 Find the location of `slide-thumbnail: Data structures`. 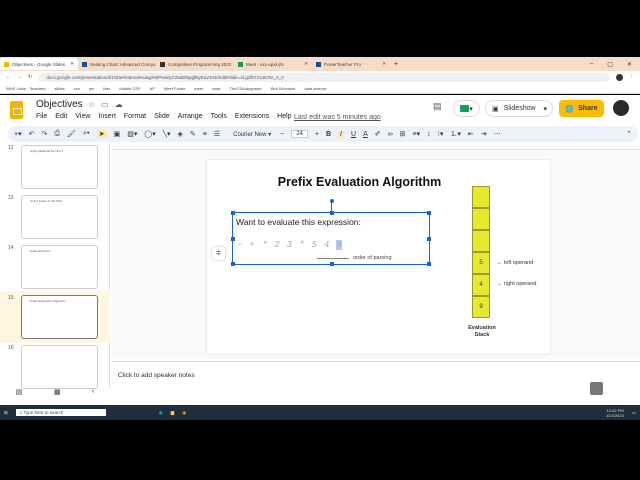

slide-thumbnail: Data structures is located at coordinates (59, 267).